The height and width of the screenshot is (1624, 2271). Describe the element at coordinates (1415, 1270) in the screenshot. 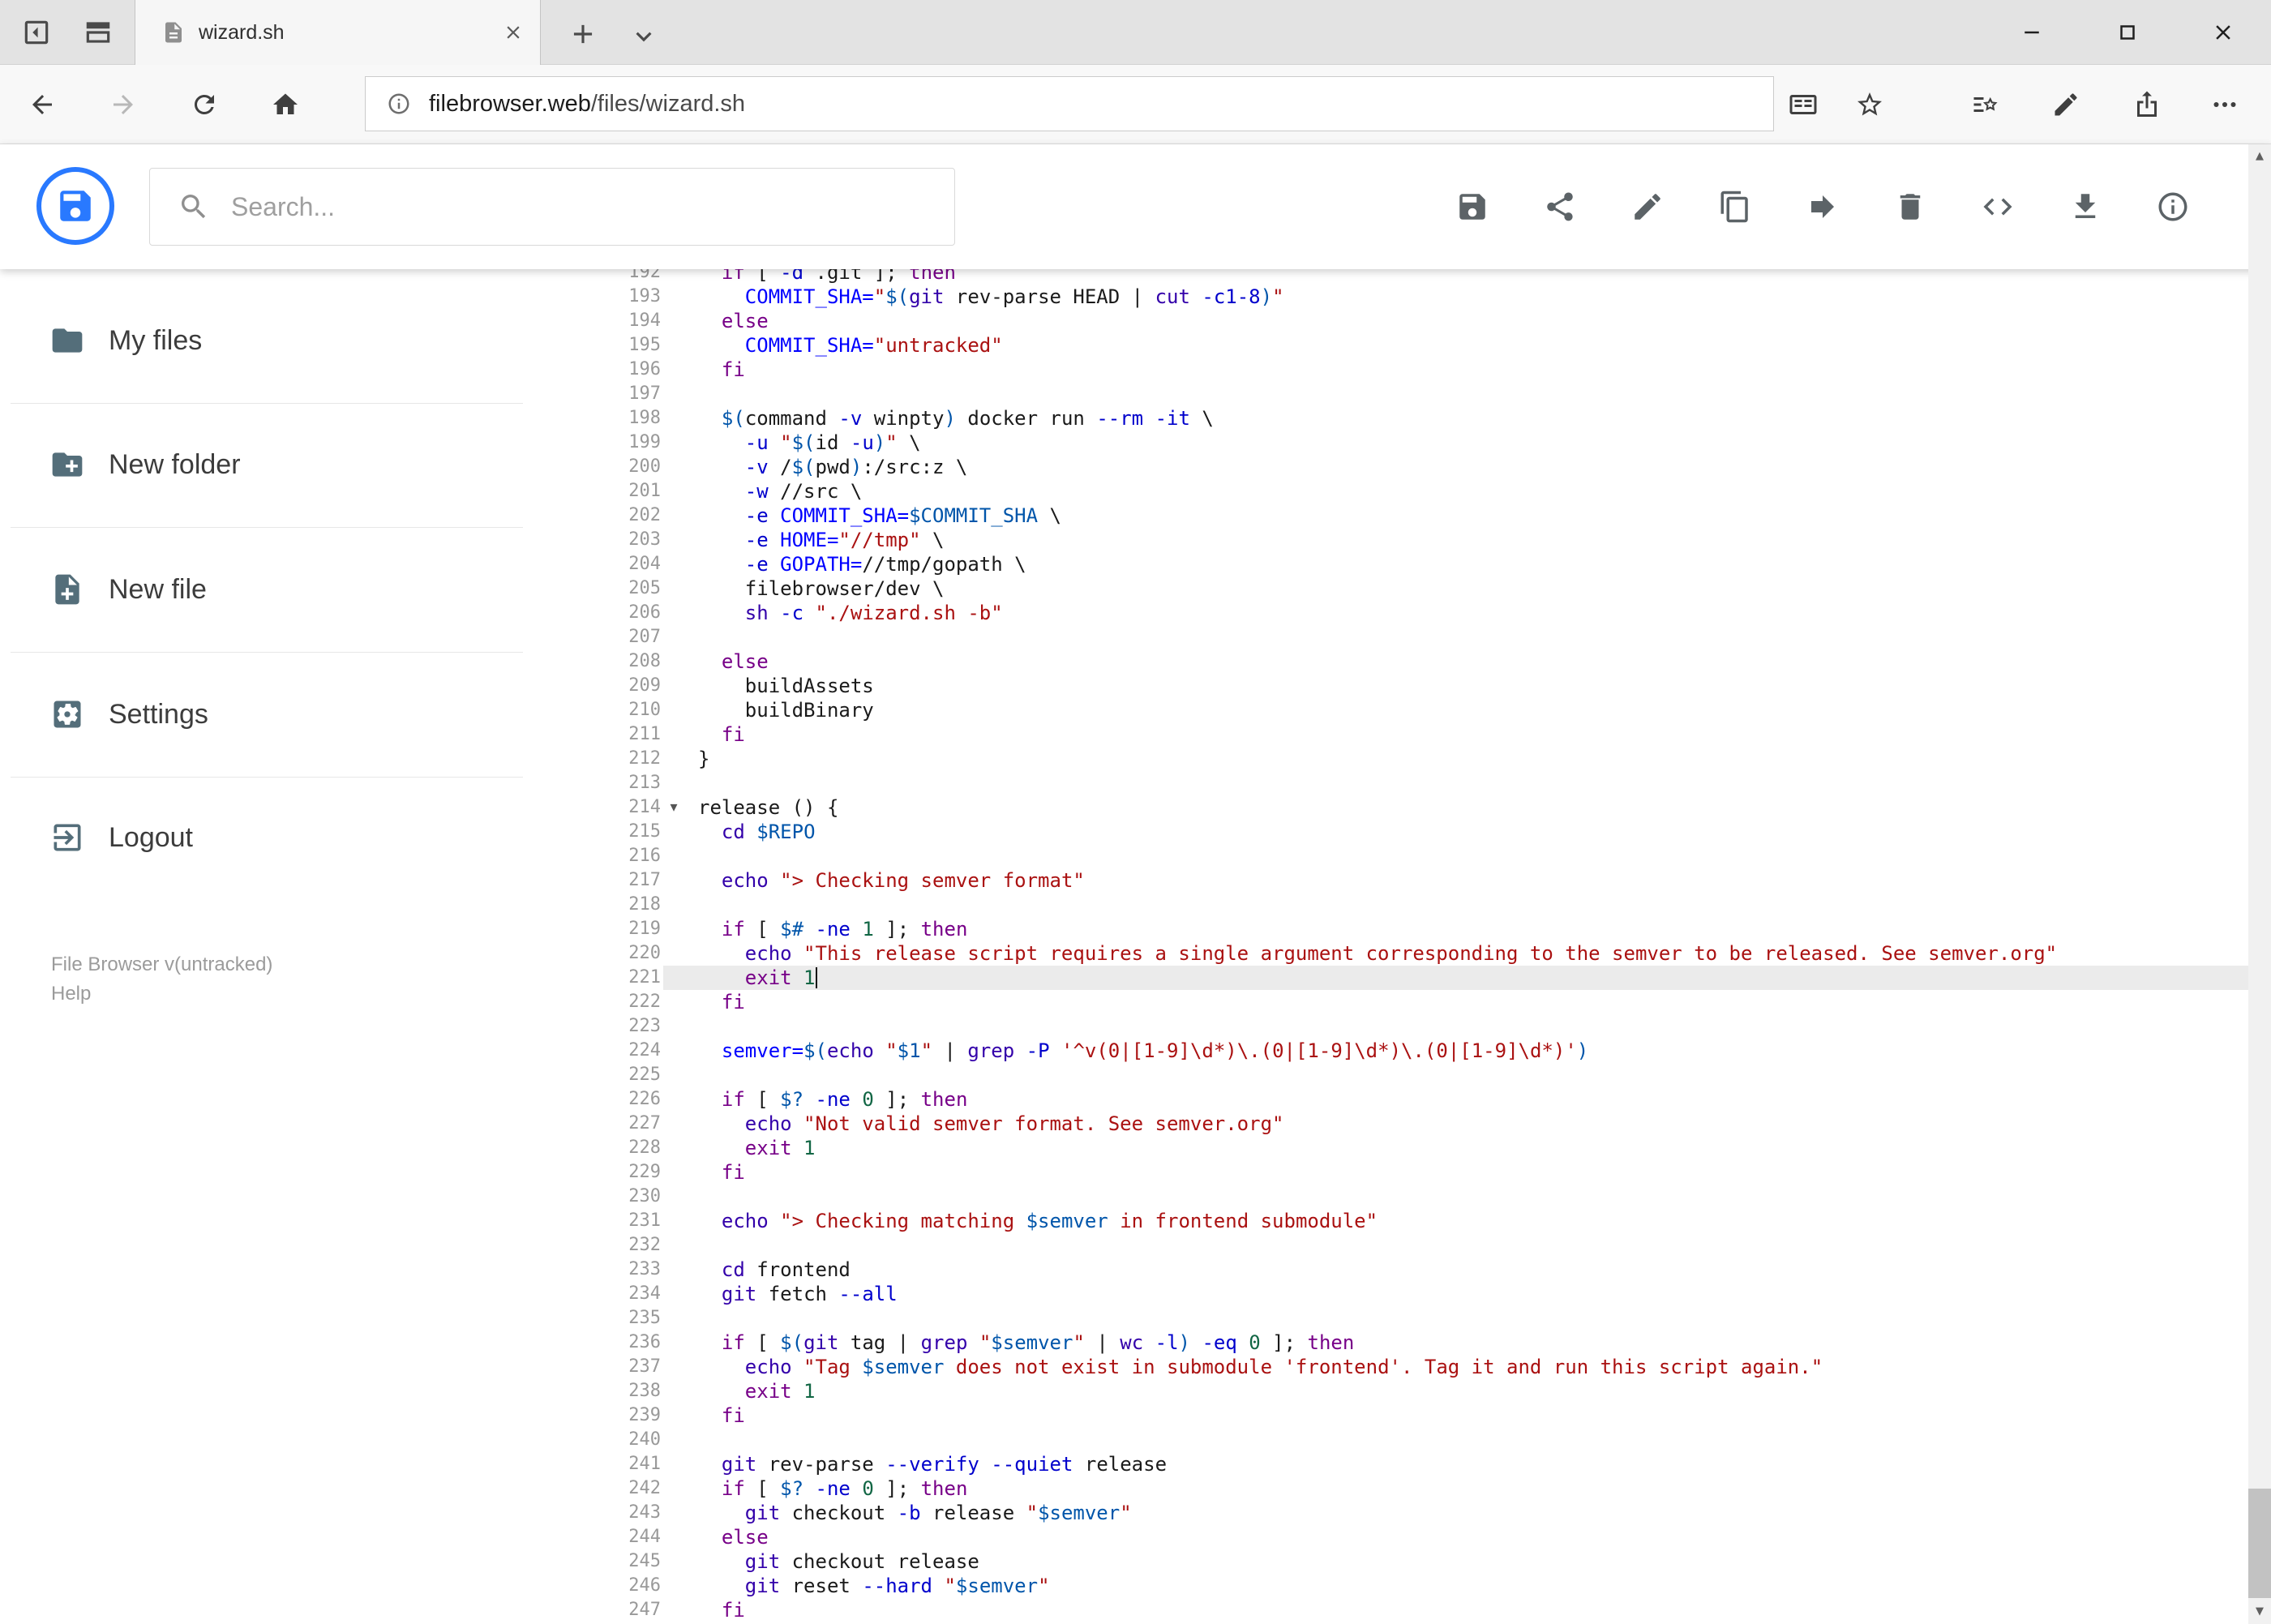

I see `code-line-233: 233 cd frontend` at that location.